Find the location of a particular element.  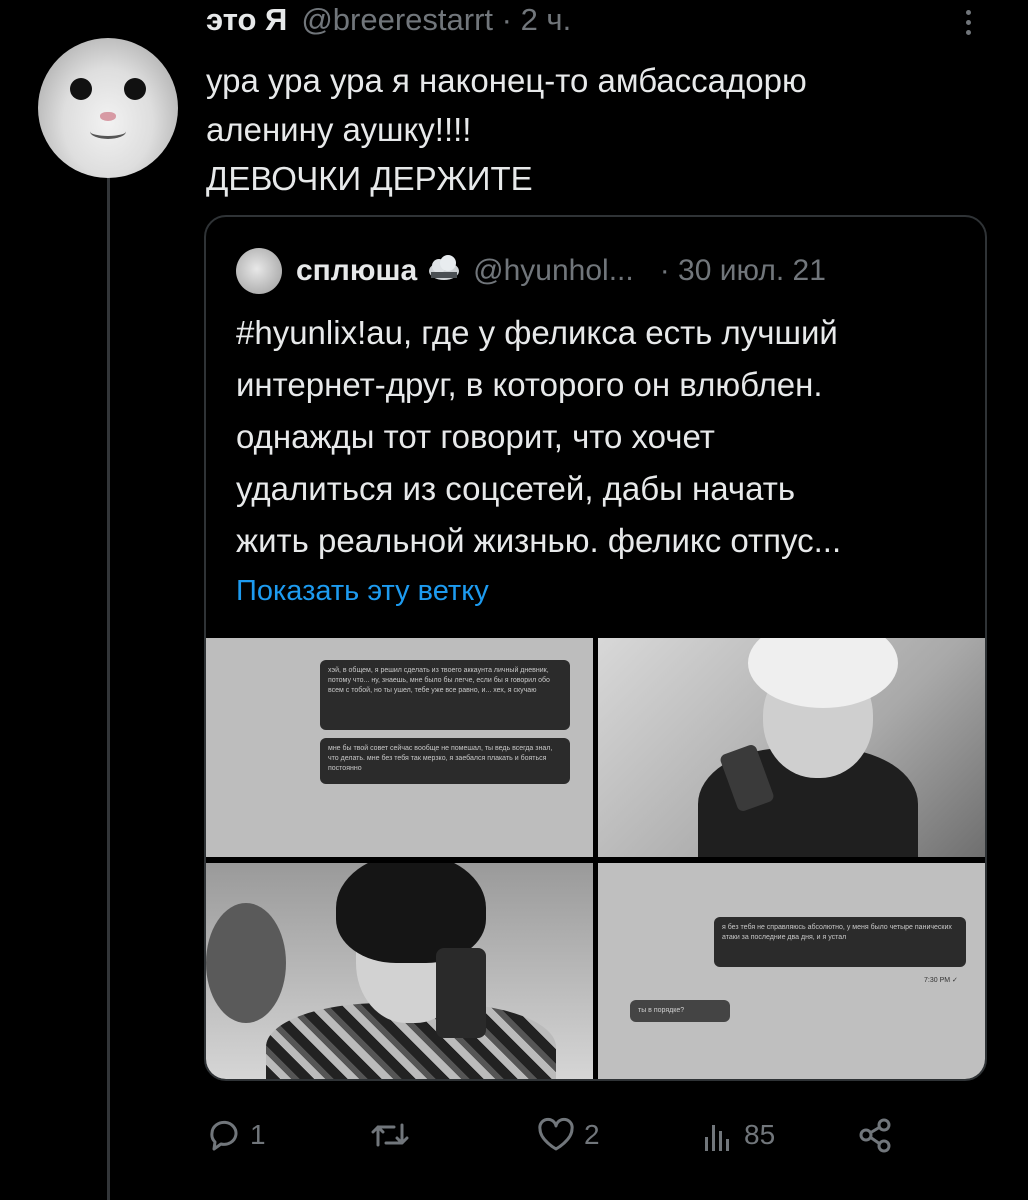

photo-plant-shape is located at coordinates (246, 963).